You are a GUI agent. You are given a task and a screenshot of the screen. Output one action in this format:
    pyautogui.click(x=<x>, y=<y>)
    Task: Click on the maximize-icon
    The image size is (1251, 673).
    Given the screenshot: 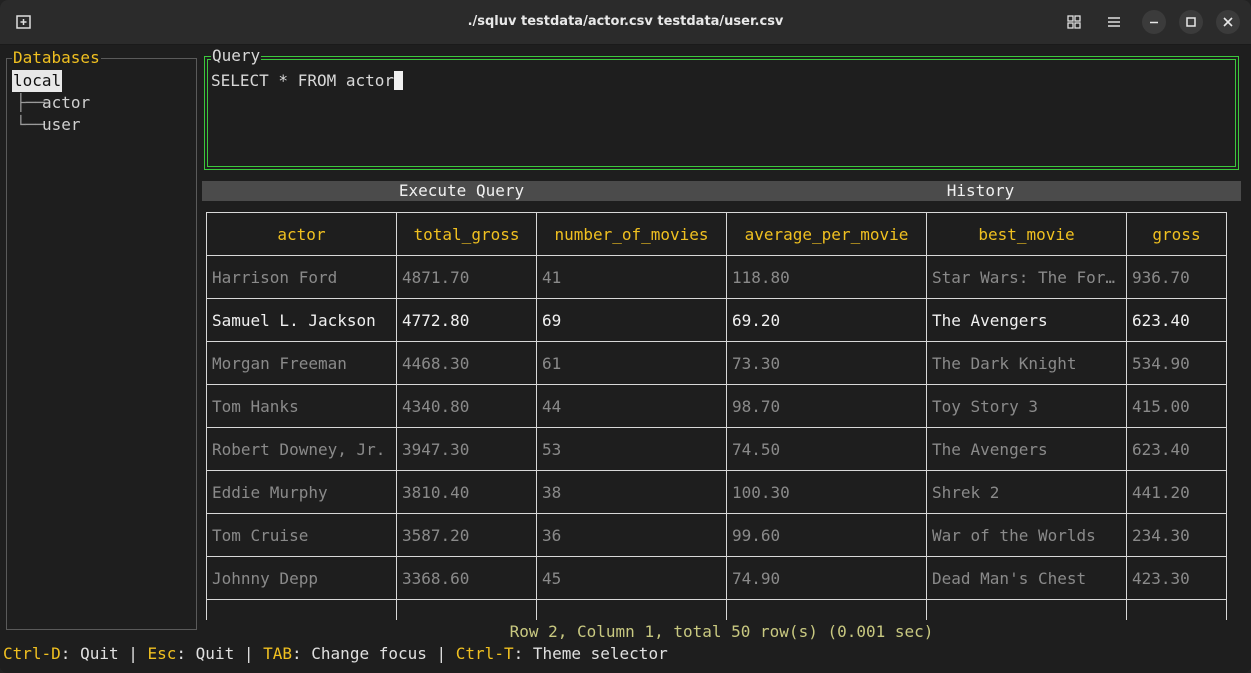 What is the action you would take?
    pyautogui.click(x=1191, y=22)
    